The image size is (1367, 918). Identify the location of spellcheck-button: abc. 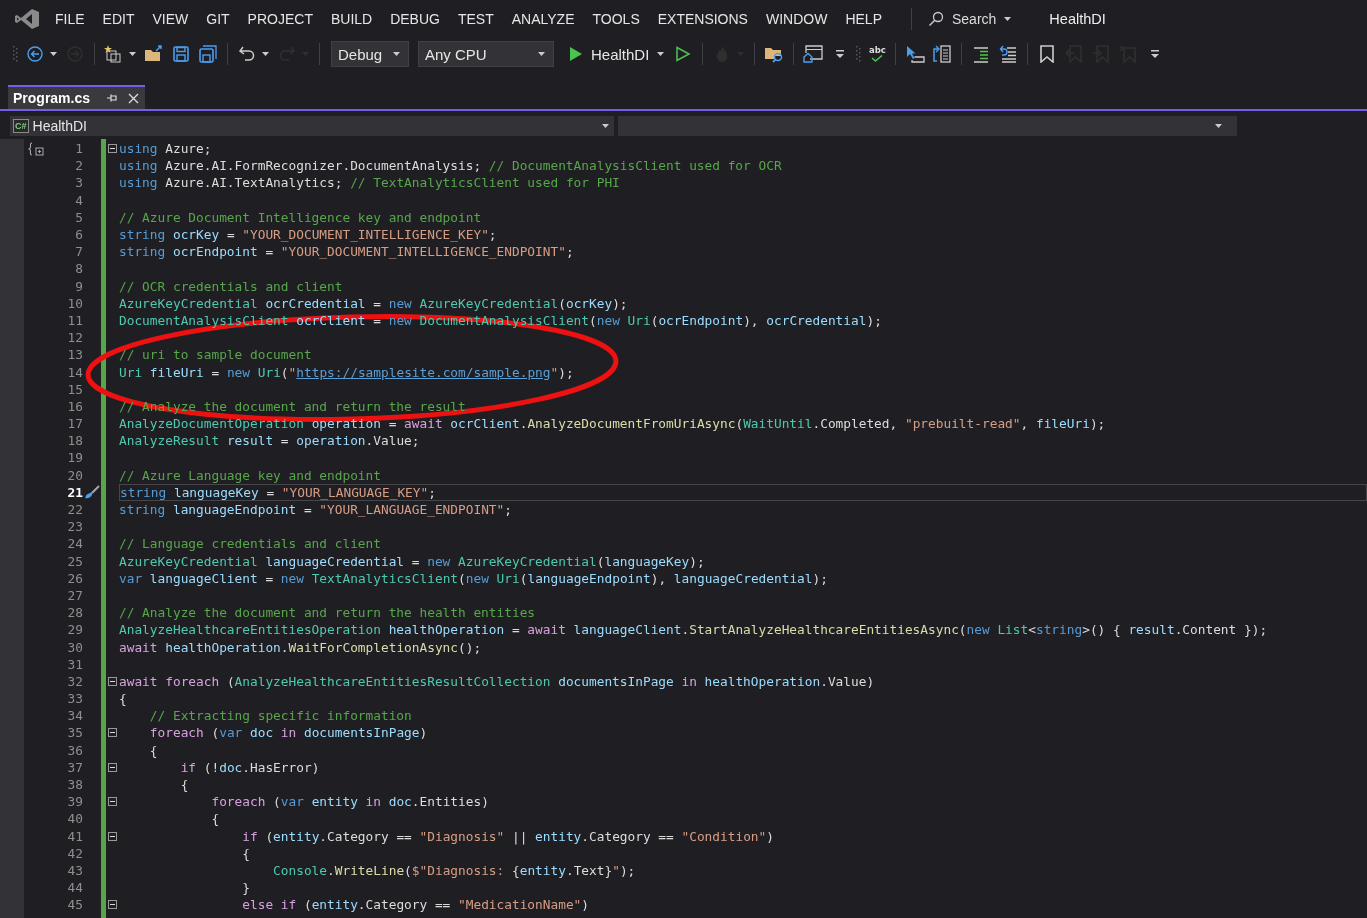
(877, 54).